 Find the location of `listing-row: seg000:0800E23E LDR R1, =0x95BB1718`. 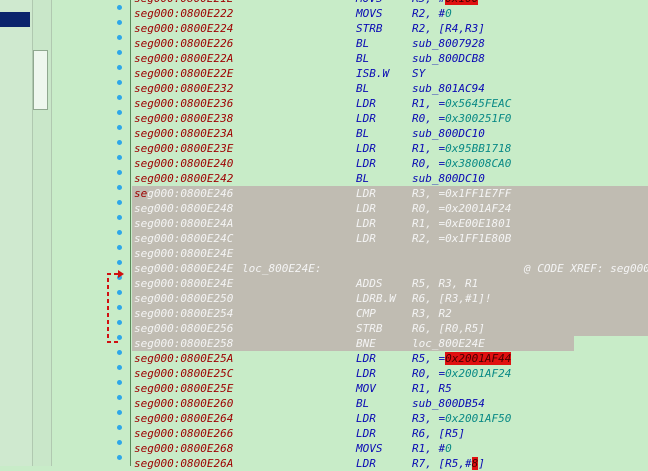

listing-row: seg000:0800E23E LDR R1, =0x95BB1718 is located at coordinates (390, 148).